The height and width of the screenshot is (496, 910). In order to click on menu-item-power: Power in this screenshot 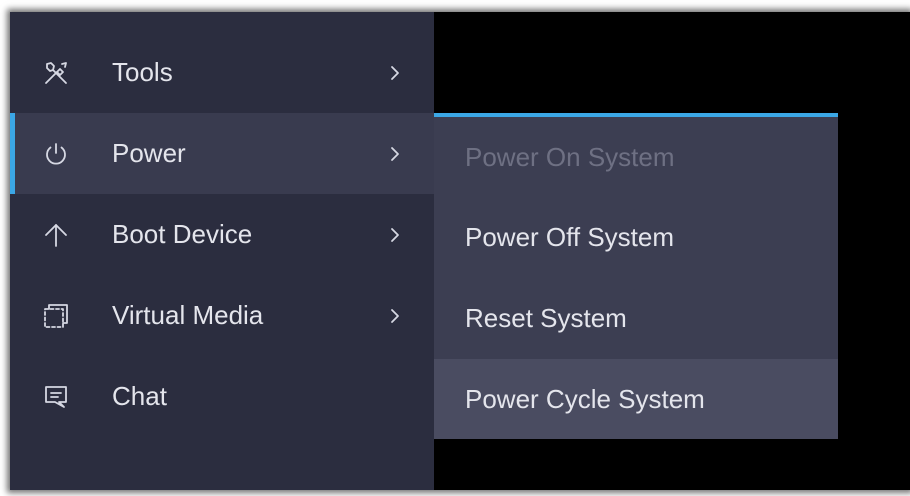, I will do `click(222, 153)`.